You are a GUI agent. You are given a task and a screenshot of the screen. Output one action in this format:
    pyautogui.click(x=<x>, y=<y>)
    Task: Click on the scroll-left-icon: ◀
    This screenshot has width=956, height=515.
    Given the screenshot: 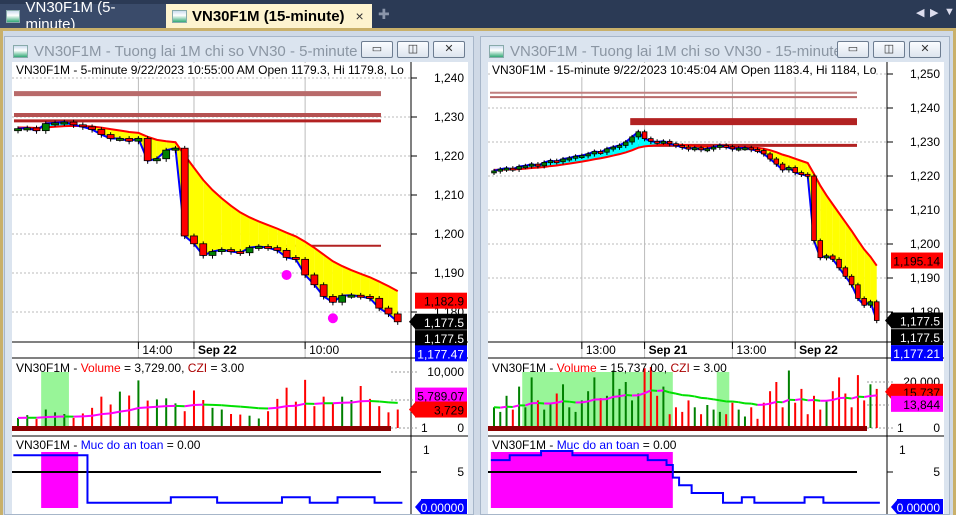 What is the action you would take?
    pyautogui.click(x=920, y=12)
    